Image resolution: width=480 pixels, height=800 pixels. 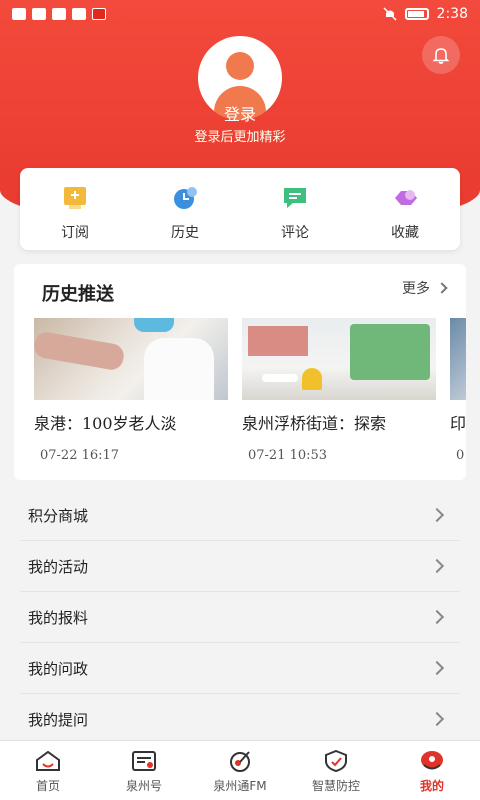 What do you see at coordinates (99, 14) in the screenshot?
I see `flag-icon` at bounding box center [99, 14].